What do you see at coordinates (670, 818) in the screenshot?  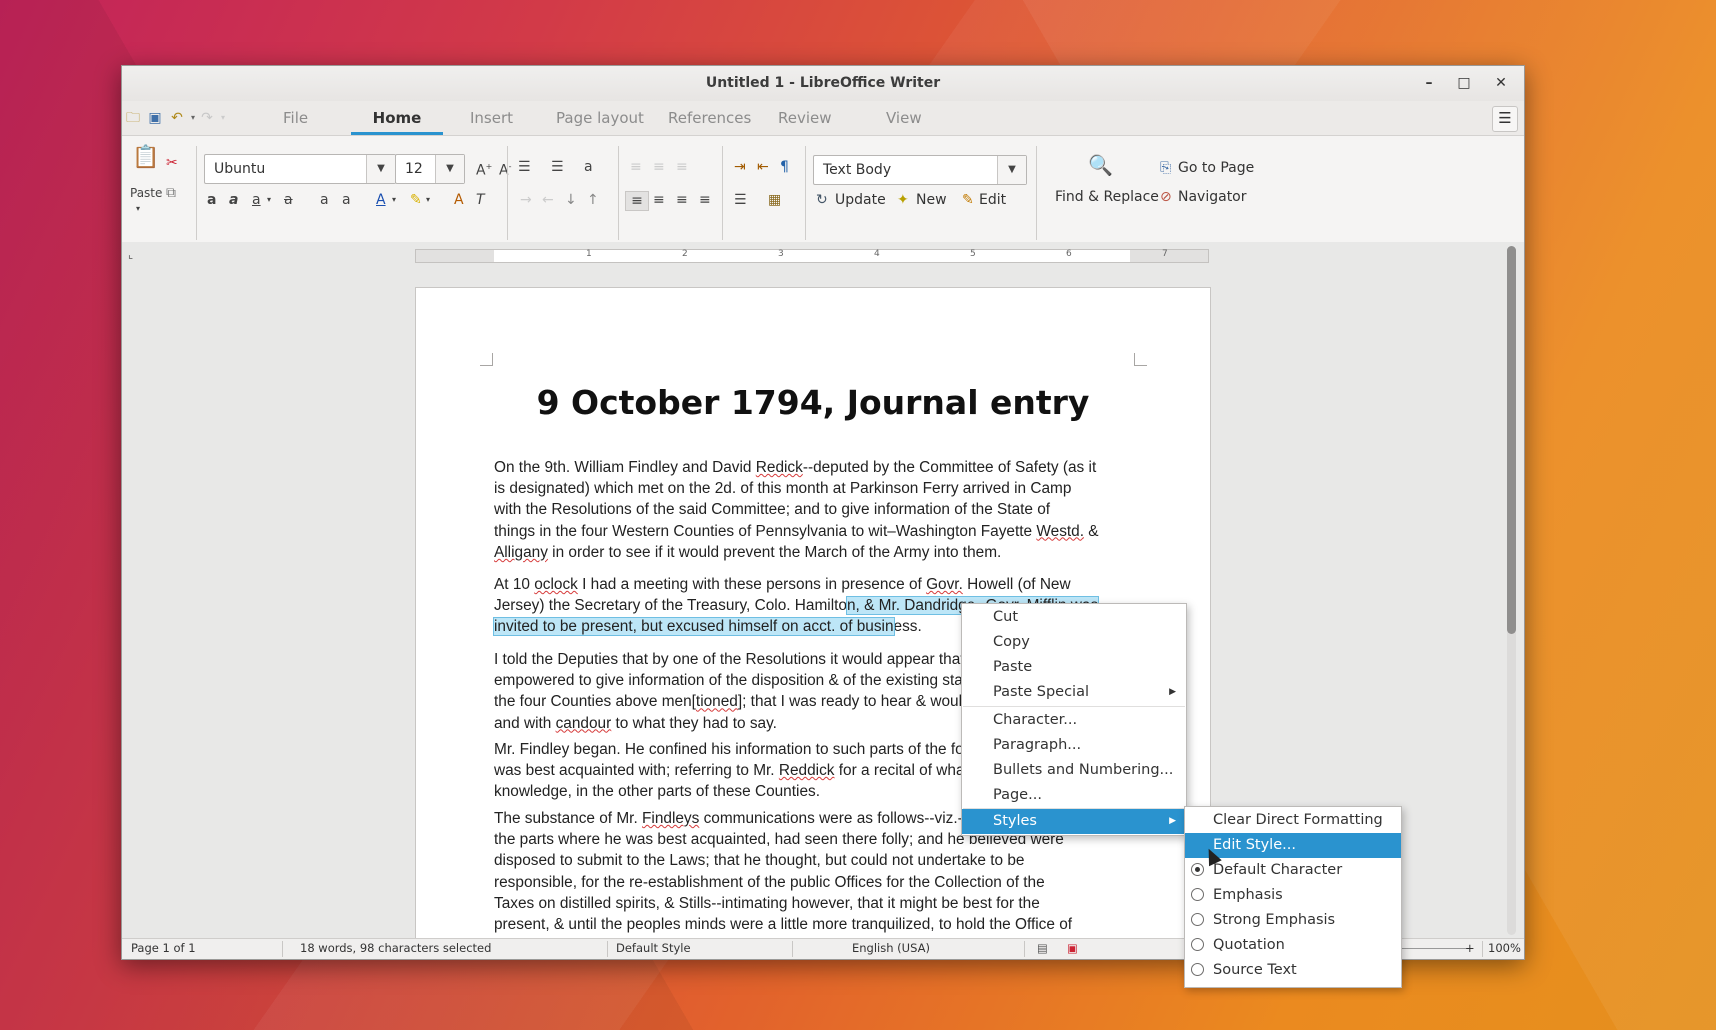 I see `misspelled-word: Findleys` at bounding box center [670, 818].